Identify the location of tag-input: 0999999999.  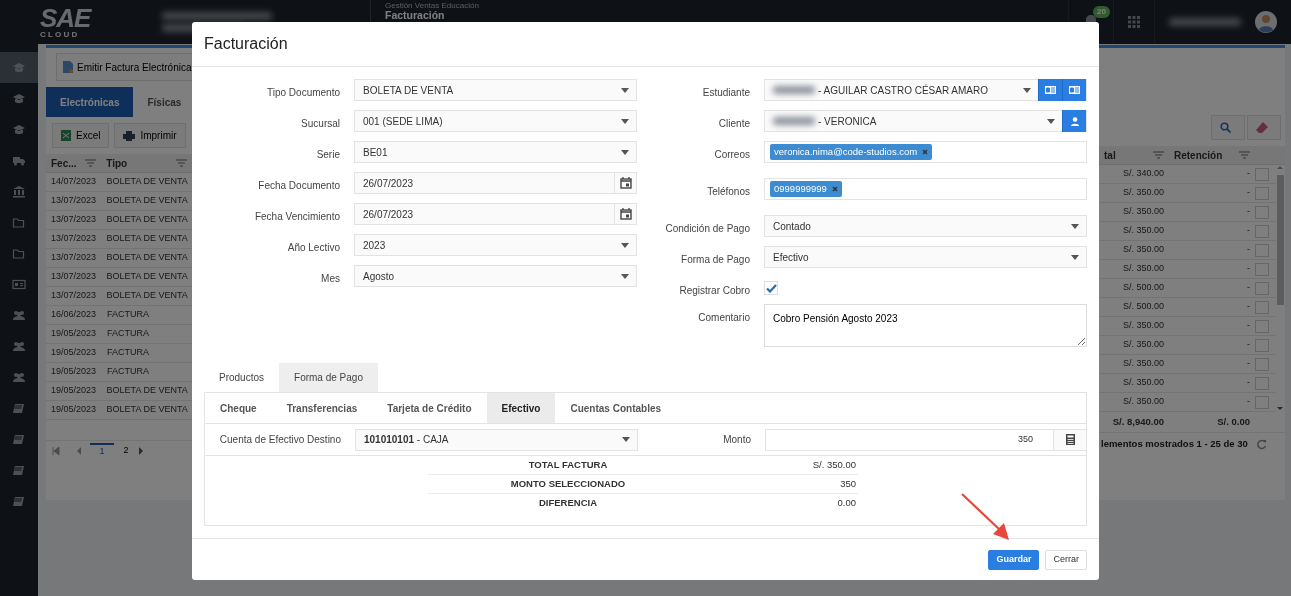
(925, 189).